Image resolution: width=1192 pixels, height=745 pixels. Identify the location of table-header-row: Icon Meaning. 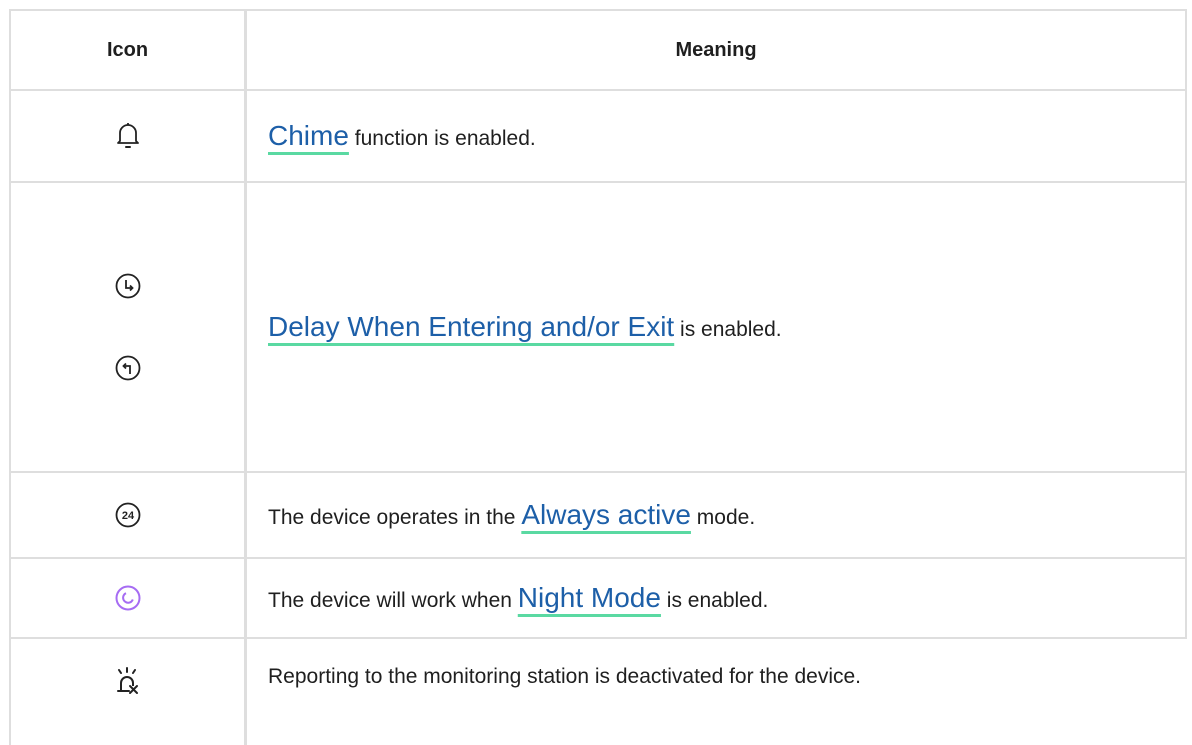
(599, 51).